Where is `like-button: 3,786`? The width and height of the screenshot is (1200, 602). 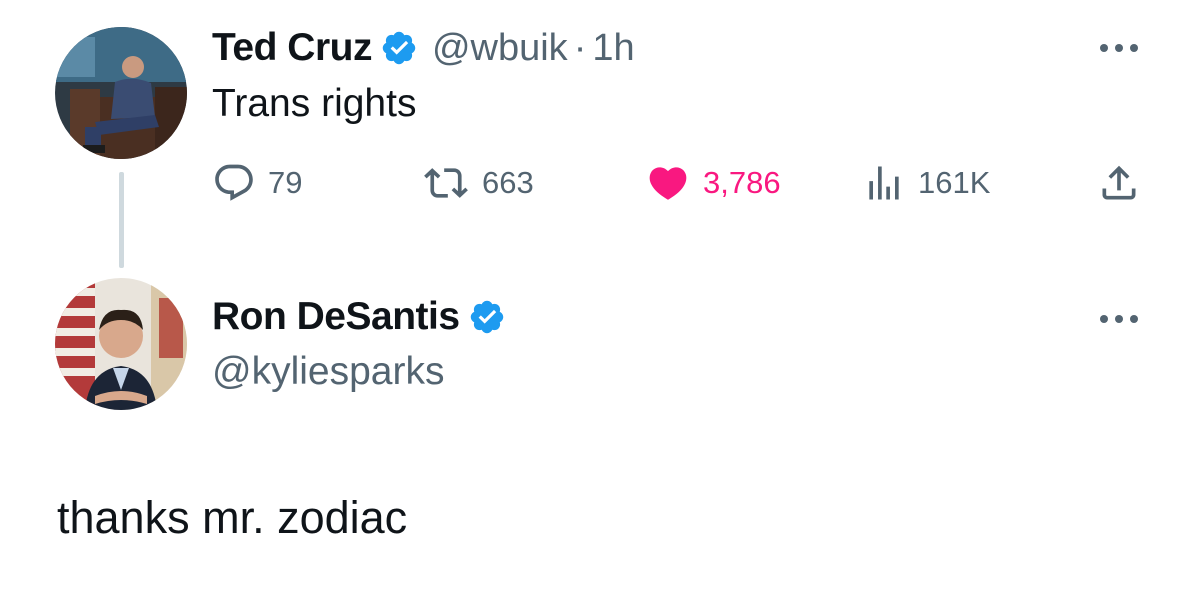 like-button: 3,786 is located at coordinates (713, 183).